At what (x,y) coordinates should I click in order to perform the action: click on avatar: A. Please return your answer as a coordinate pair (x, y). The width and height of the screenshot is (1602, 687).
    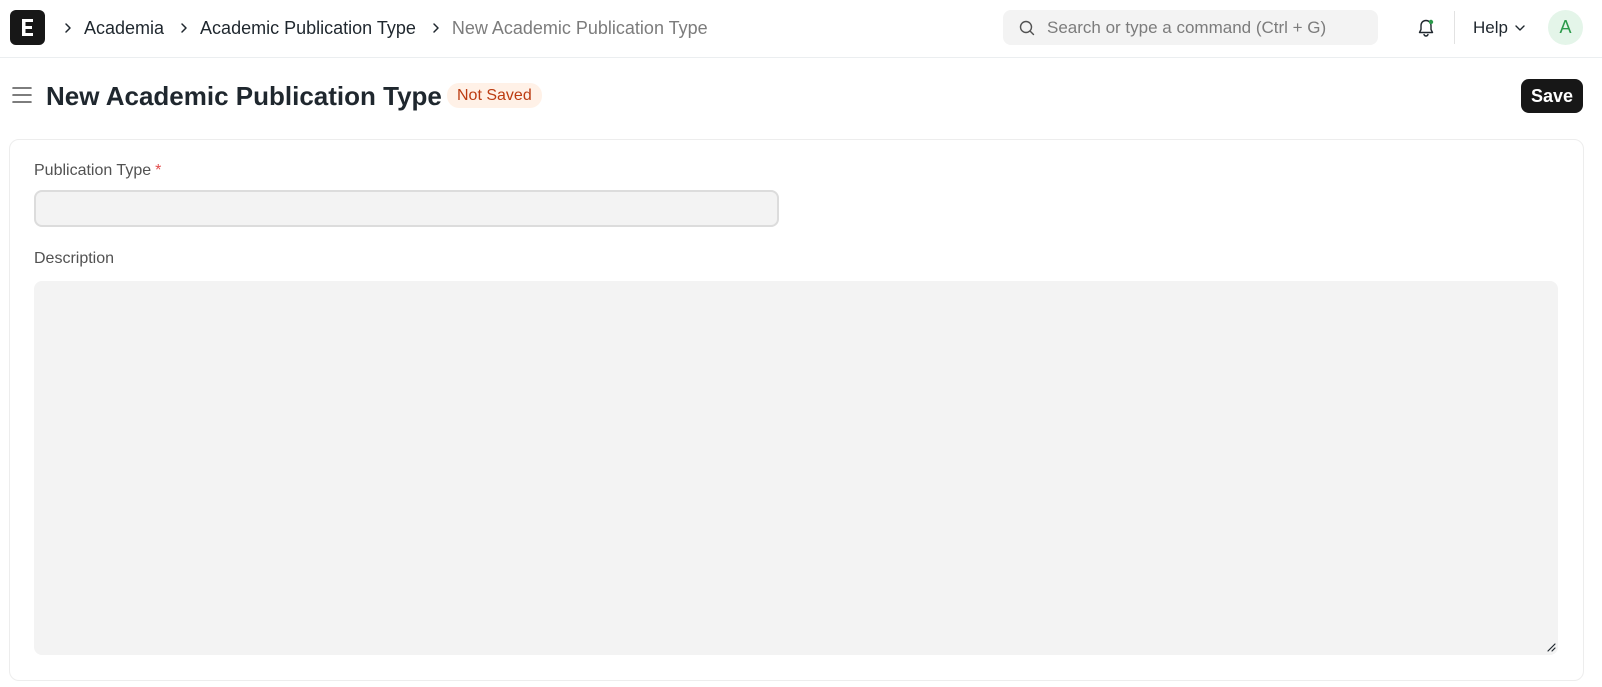
    Looking at the image, I should click on (1565, 27).